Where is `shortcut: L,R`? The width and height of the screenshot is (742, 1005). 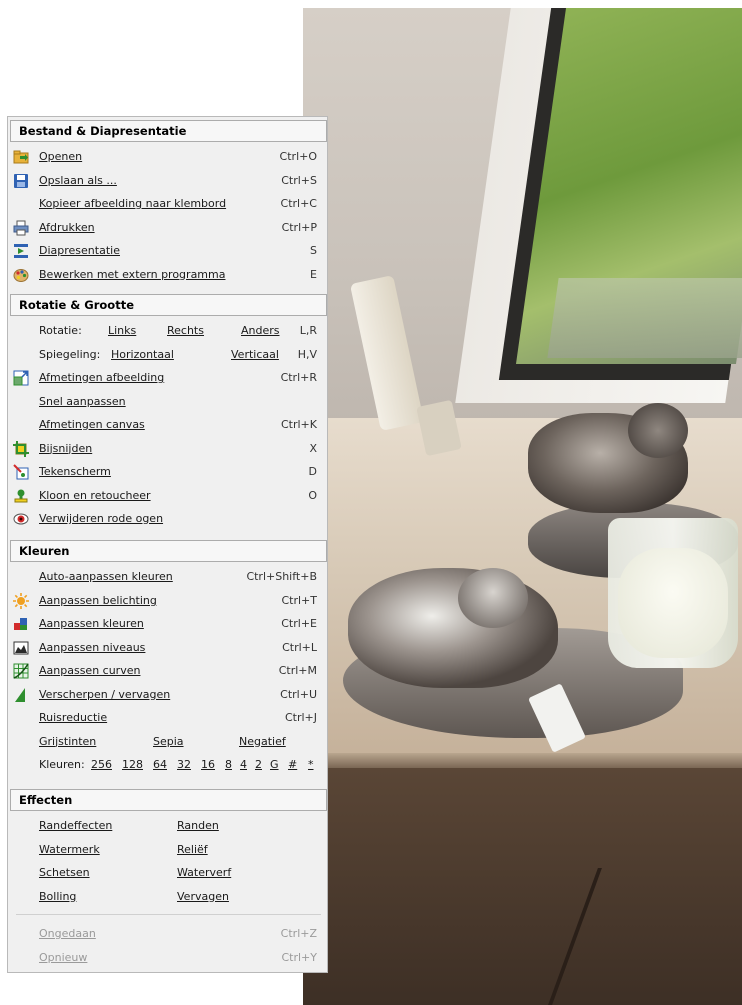
shortcut: L,R is located at coordinates (308, 330).